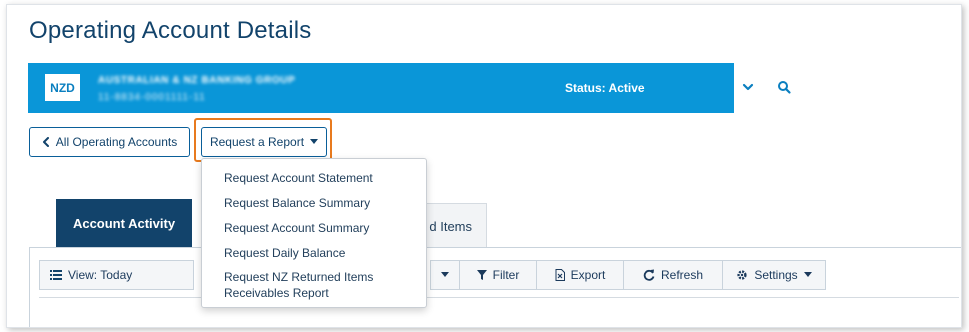 The image size is (969, 332). What do you see at coordinates (560, 275) in the screenshot?
I see `export-icon` at bounding box center [560, 275].